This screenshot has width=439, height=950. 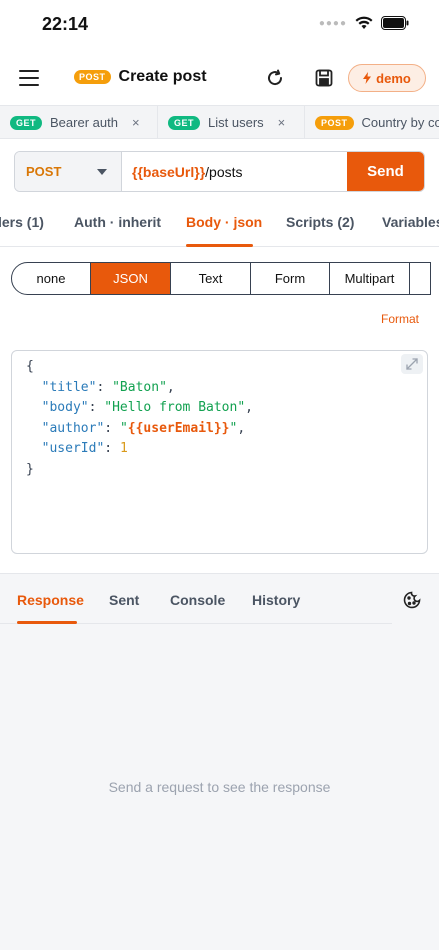 I want to click on body-mode-text: Text, so click(x=211, y=278).